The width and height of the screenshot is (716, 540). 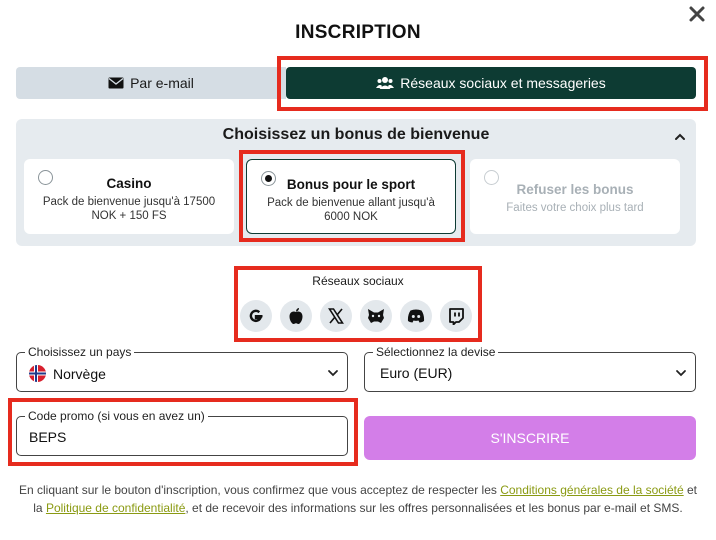 I want to click on tab-email: Par e-mail, so click(x=151, y=83).